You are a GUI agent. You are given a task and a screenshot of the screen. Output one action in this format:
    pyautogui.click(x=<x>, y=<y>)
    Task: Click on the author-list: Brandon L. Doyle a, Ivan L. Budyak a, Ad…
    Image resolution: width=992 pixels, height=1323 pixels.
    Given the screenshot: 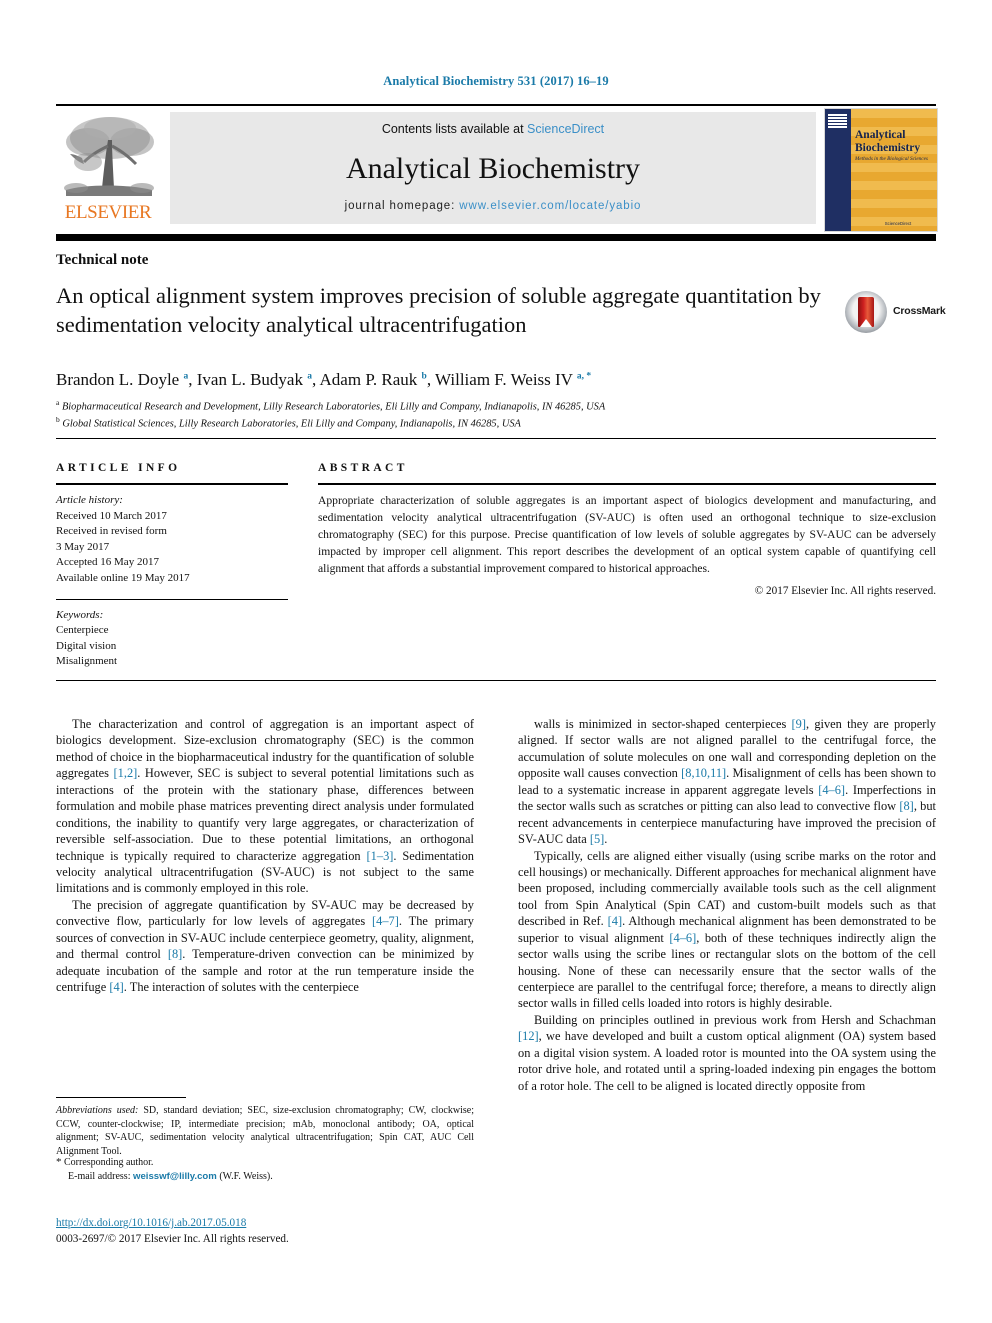 What is the action you would take?
    pyautogui.click(x=324, y=379)
    